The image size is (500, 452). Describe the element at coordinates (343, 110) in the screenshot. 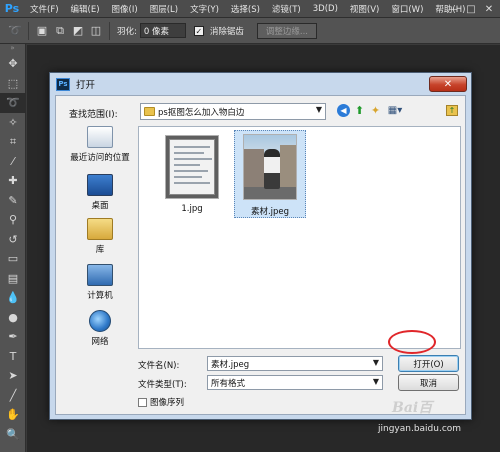

I see `back-icon: ◀` at that location.